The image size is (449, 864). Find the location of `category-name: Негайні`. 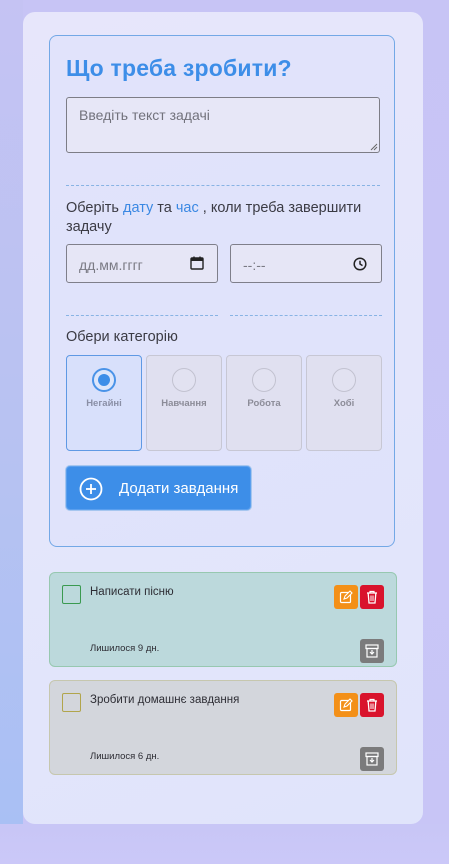

category-name: Негайні is located at coordinates (104, 403).